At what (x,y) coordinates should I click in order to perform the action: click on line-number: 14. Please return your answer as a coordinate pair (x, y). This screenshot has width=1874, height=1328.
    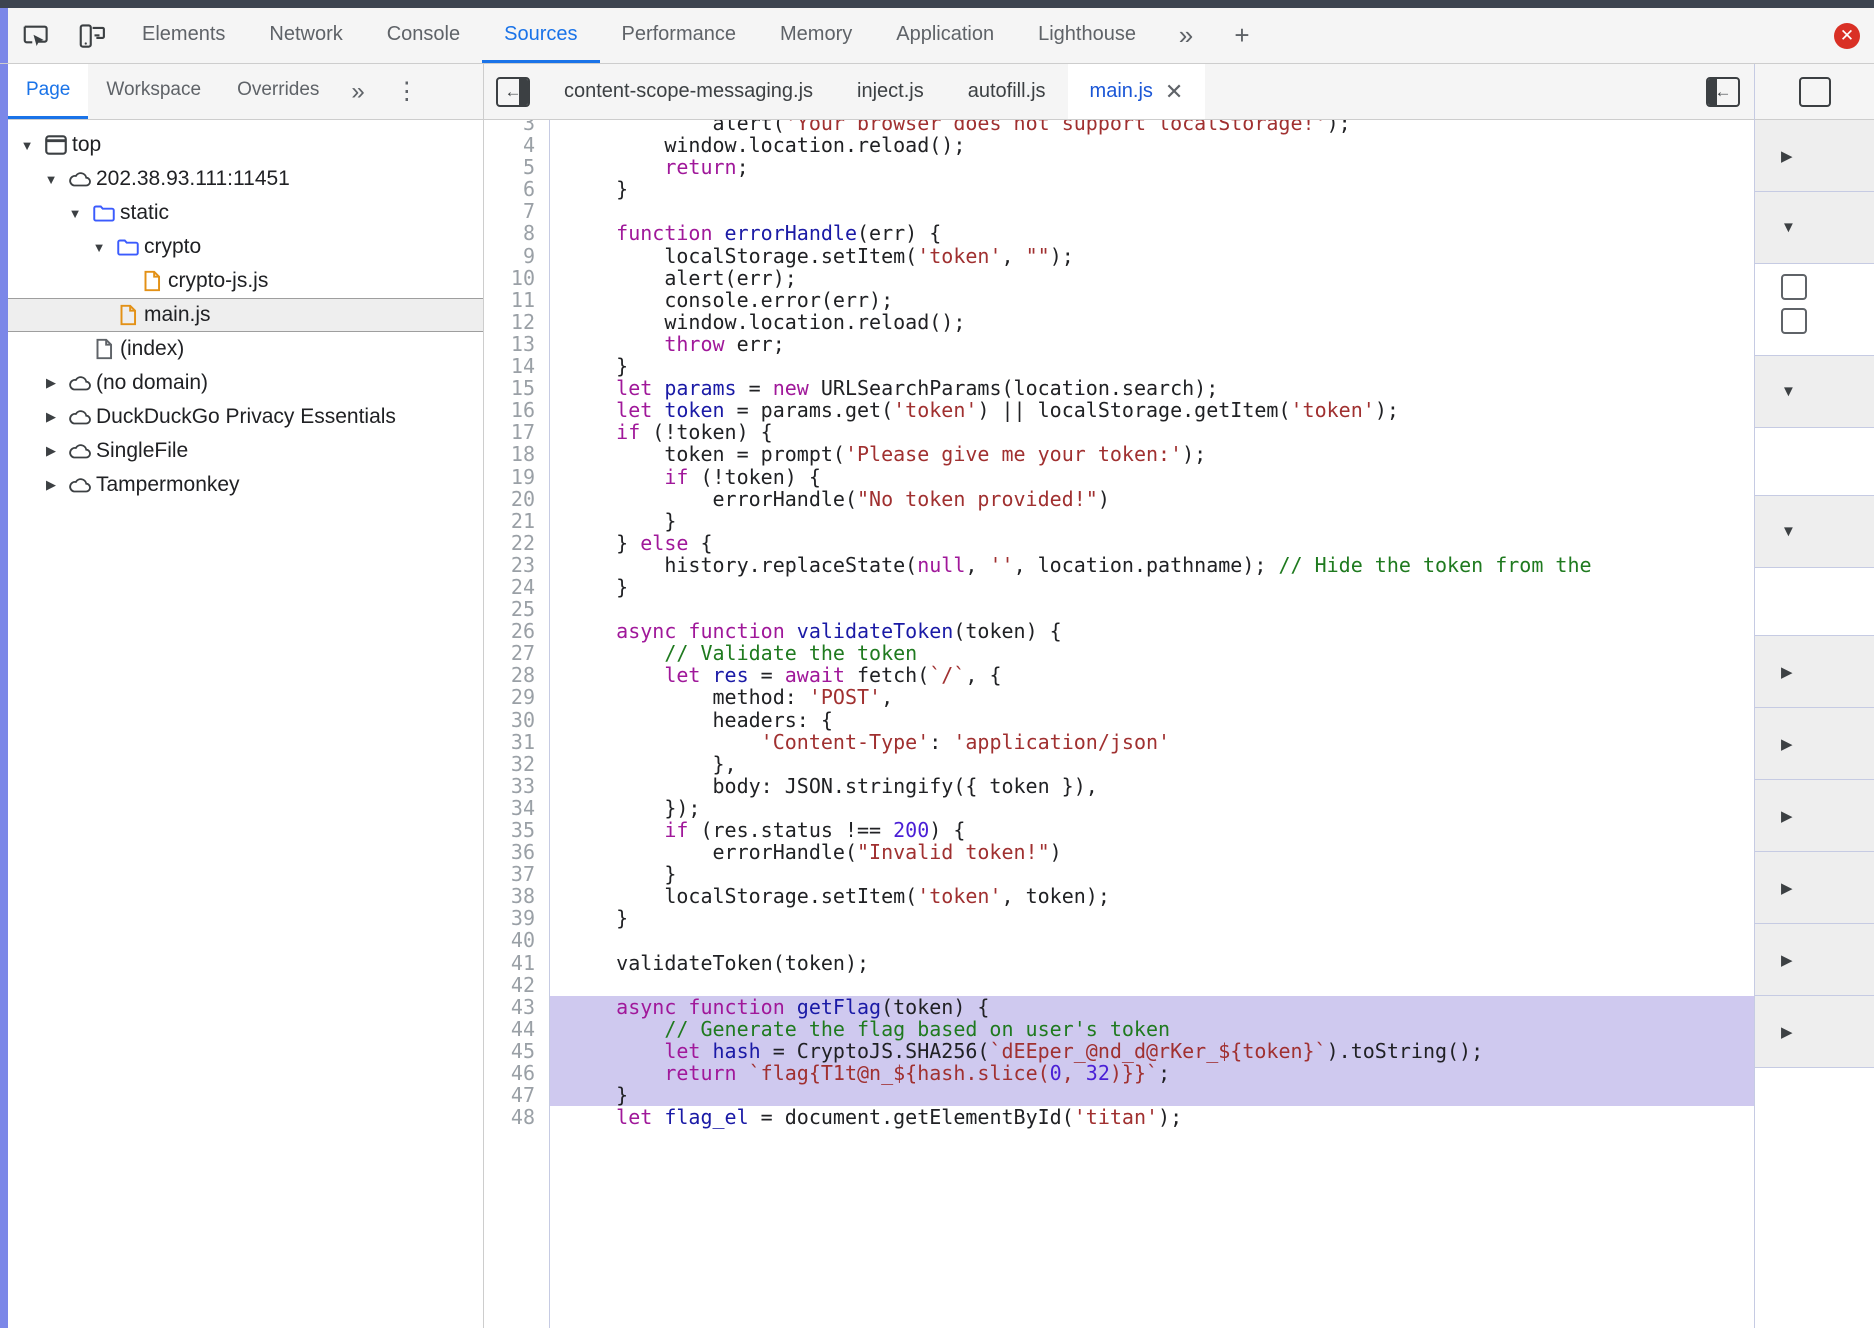
    Looking at the image, I should click on (509, 366).